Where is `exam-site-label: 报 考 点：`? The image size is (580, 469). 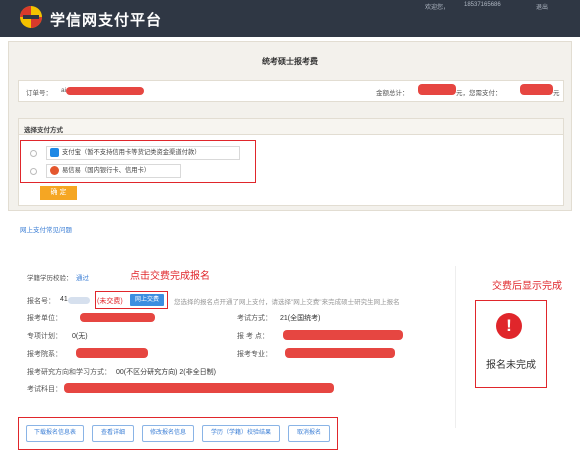 exam-site-label: 报 考 点： is located at coordinates (253, 336).